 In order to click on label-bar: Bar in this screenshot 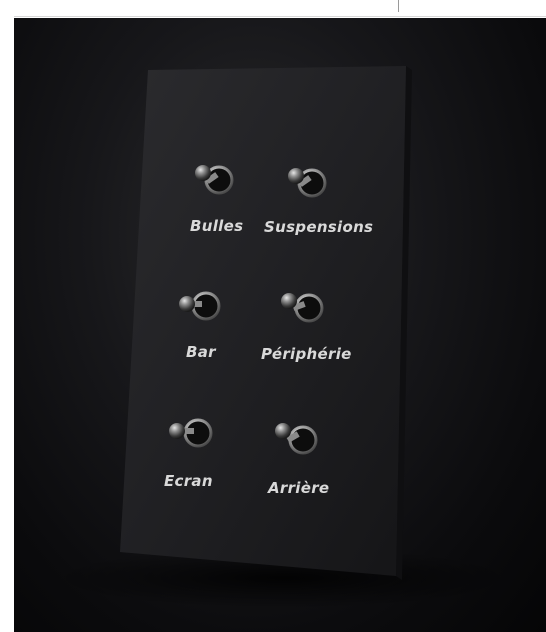, I will do `click(201, 352)`.